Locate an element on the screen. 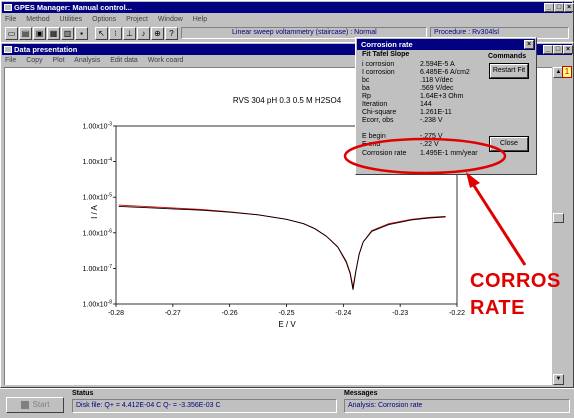  start-button: Start is located at coordinates (35, 405).